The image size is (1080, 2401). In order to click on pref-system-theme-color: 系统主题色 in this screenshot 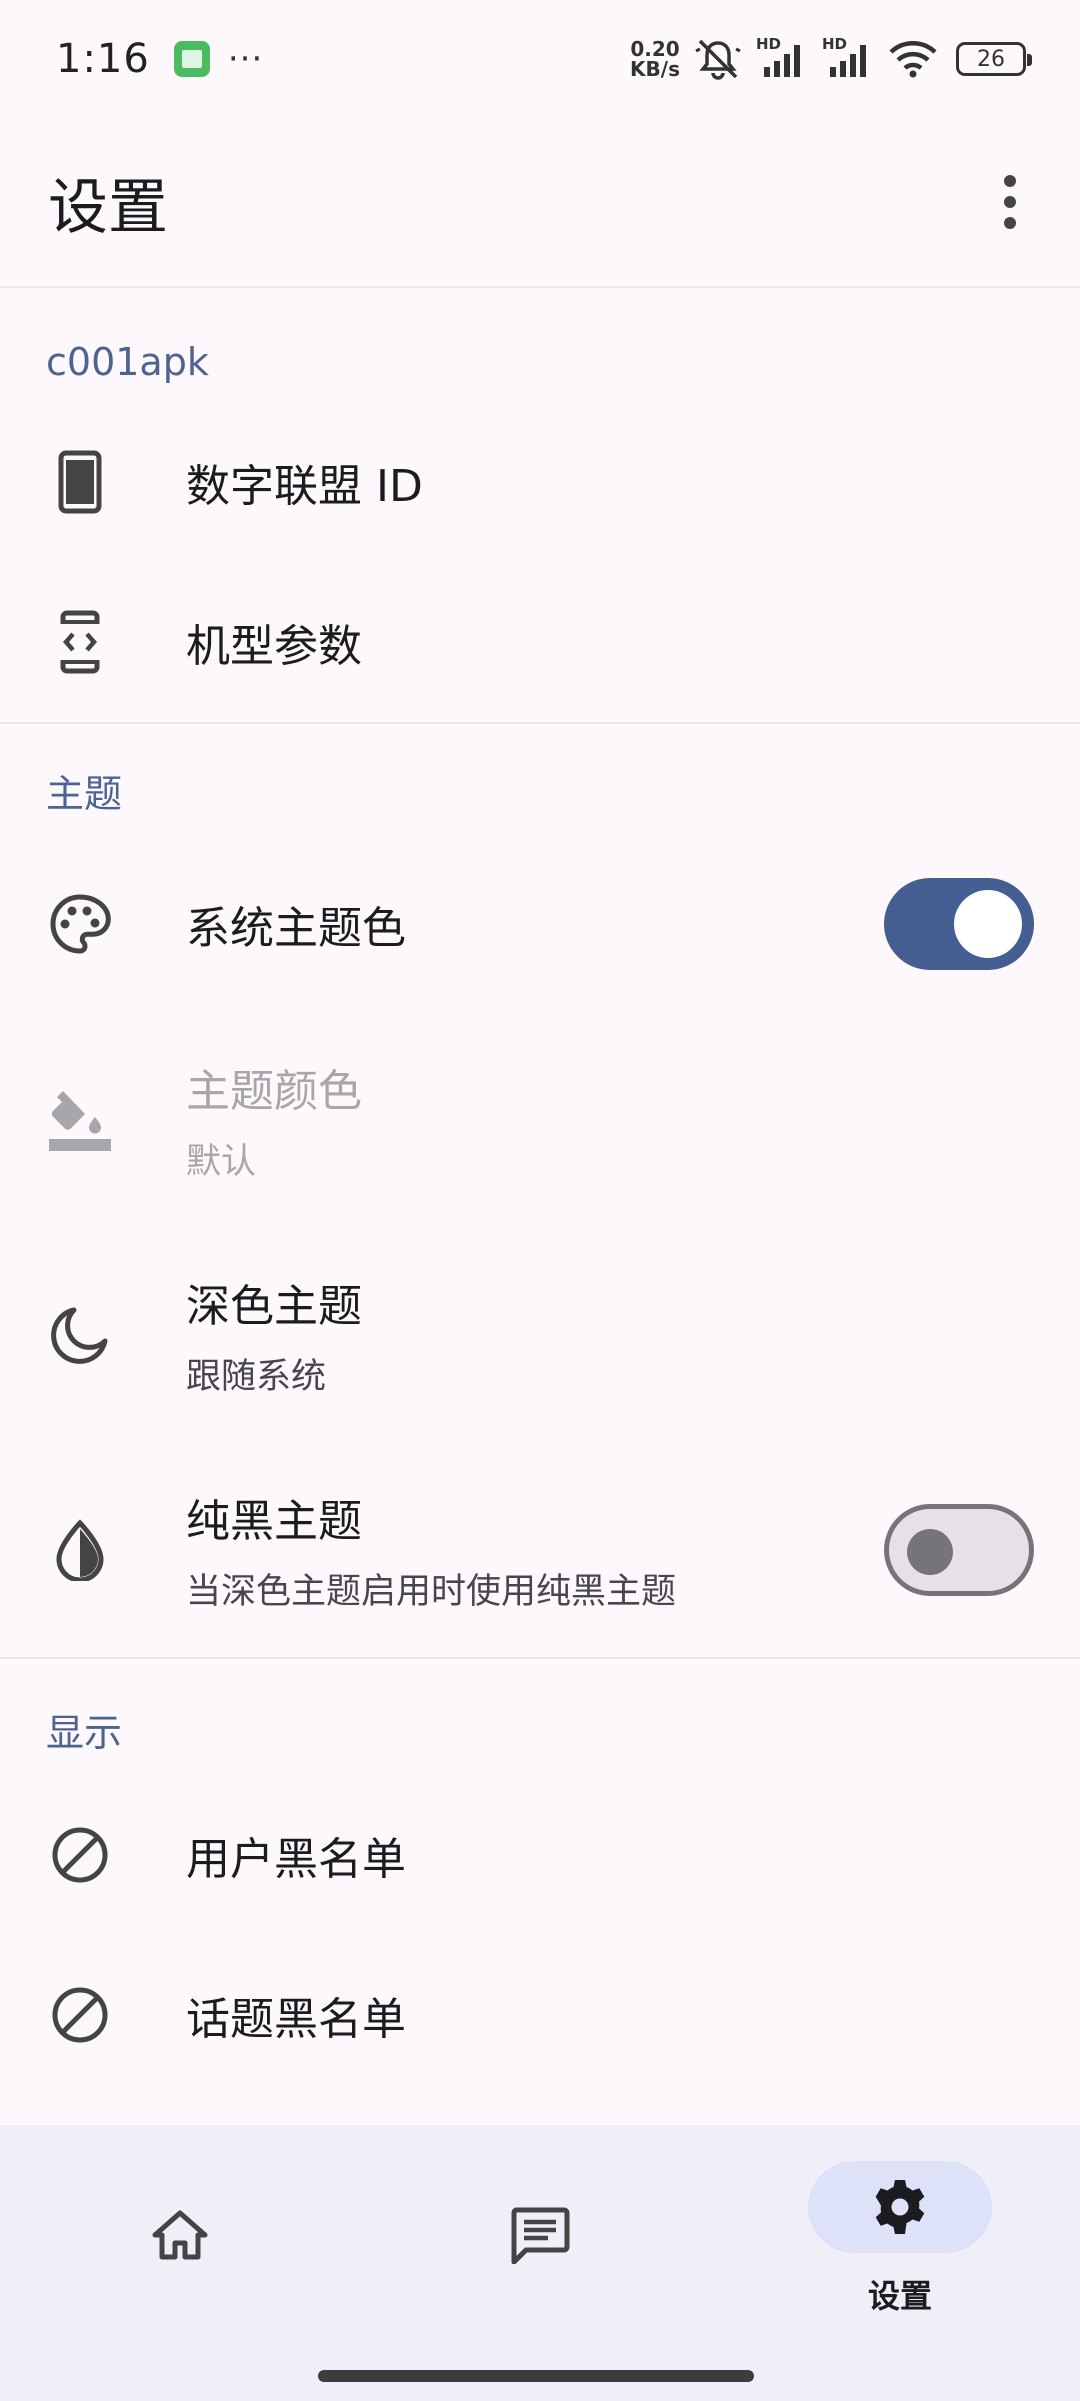, I will do `click(540, 924)`.